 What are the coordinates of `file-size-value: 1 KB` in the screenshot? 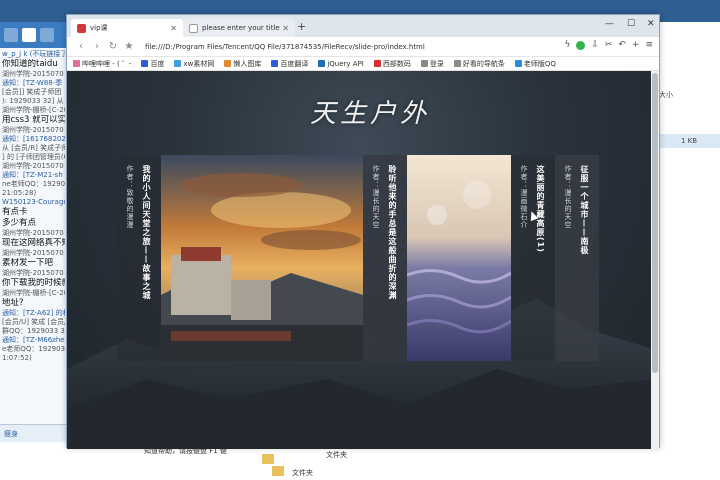 It's located at (689, 141).